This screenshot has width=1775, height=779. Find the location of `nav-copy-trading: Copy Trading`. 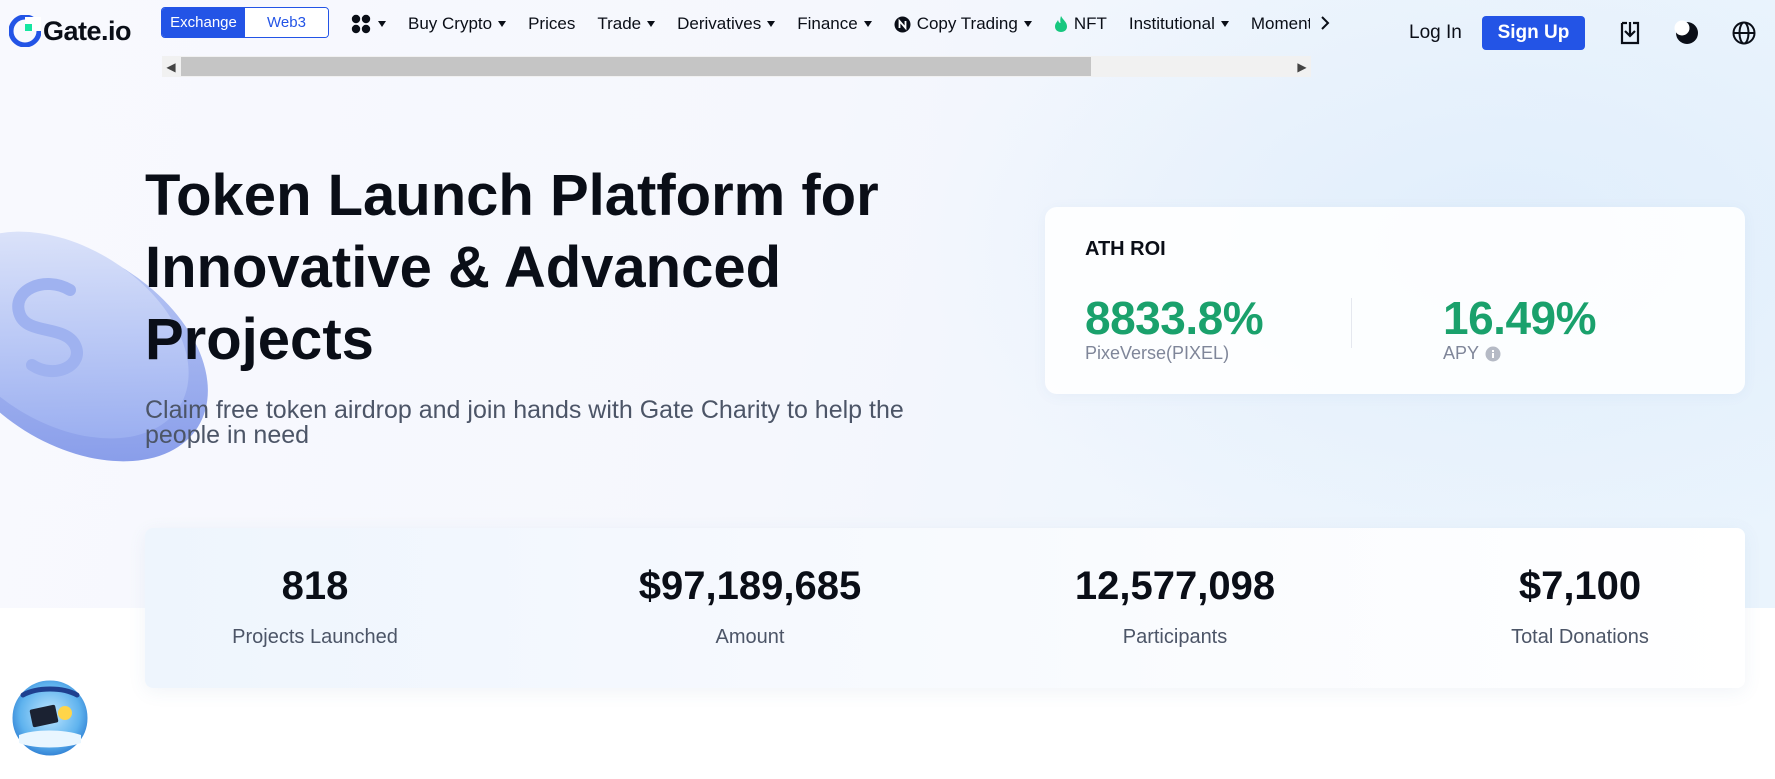

nav-copy-trading: Copy Trading is located at coordinates (963, 24).